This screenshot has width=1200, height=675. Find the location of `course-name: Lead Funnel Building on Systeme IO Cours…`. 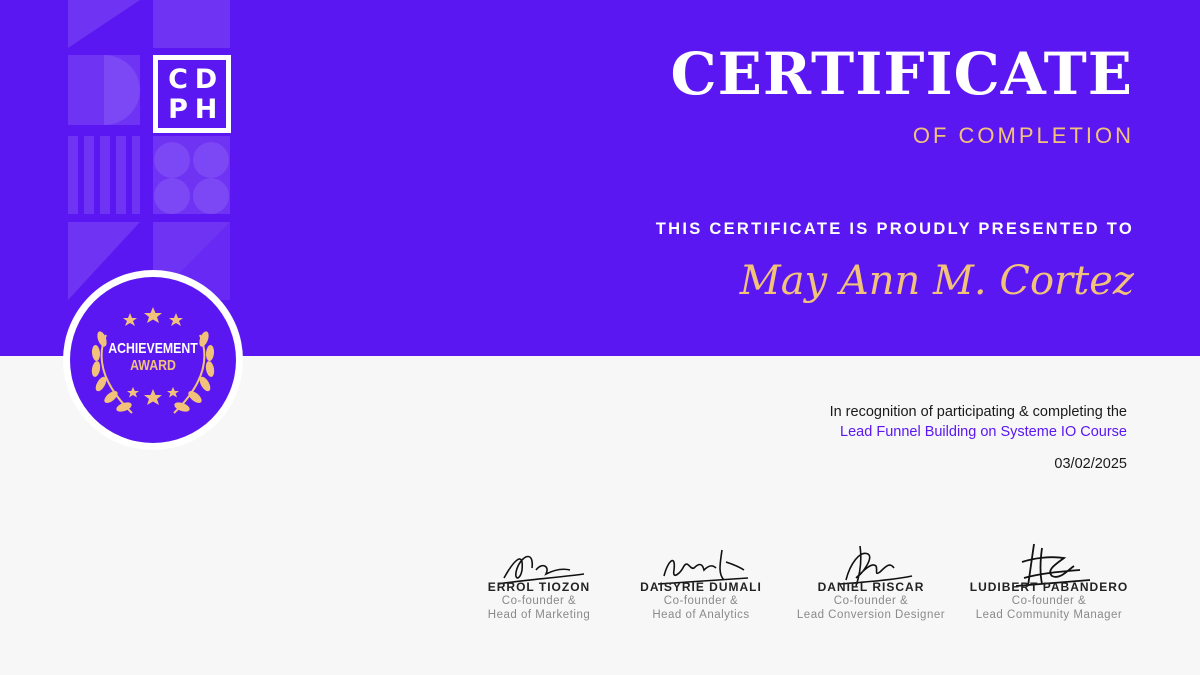

course-name: Lead Funnel Building on Systeme IO Cours… is located at coordinates (983, 432).